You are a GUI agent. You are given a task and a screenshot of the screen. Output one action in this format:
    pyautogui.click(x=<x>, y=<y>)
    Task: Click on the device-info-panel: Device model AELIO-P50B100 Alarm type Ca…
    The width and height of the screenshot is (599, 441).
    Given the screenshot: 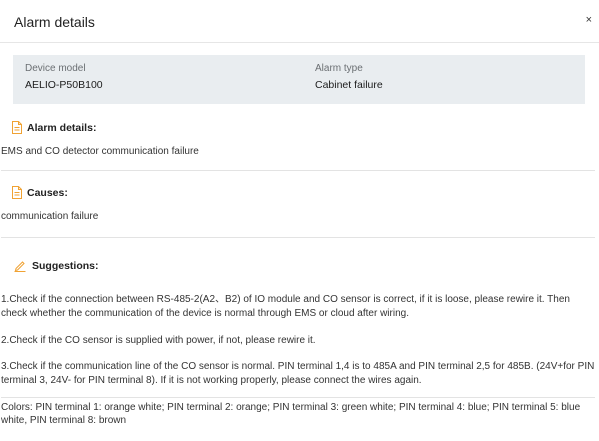 What is the action you would take?
    pyautogui.click(x=299, y=79)
    